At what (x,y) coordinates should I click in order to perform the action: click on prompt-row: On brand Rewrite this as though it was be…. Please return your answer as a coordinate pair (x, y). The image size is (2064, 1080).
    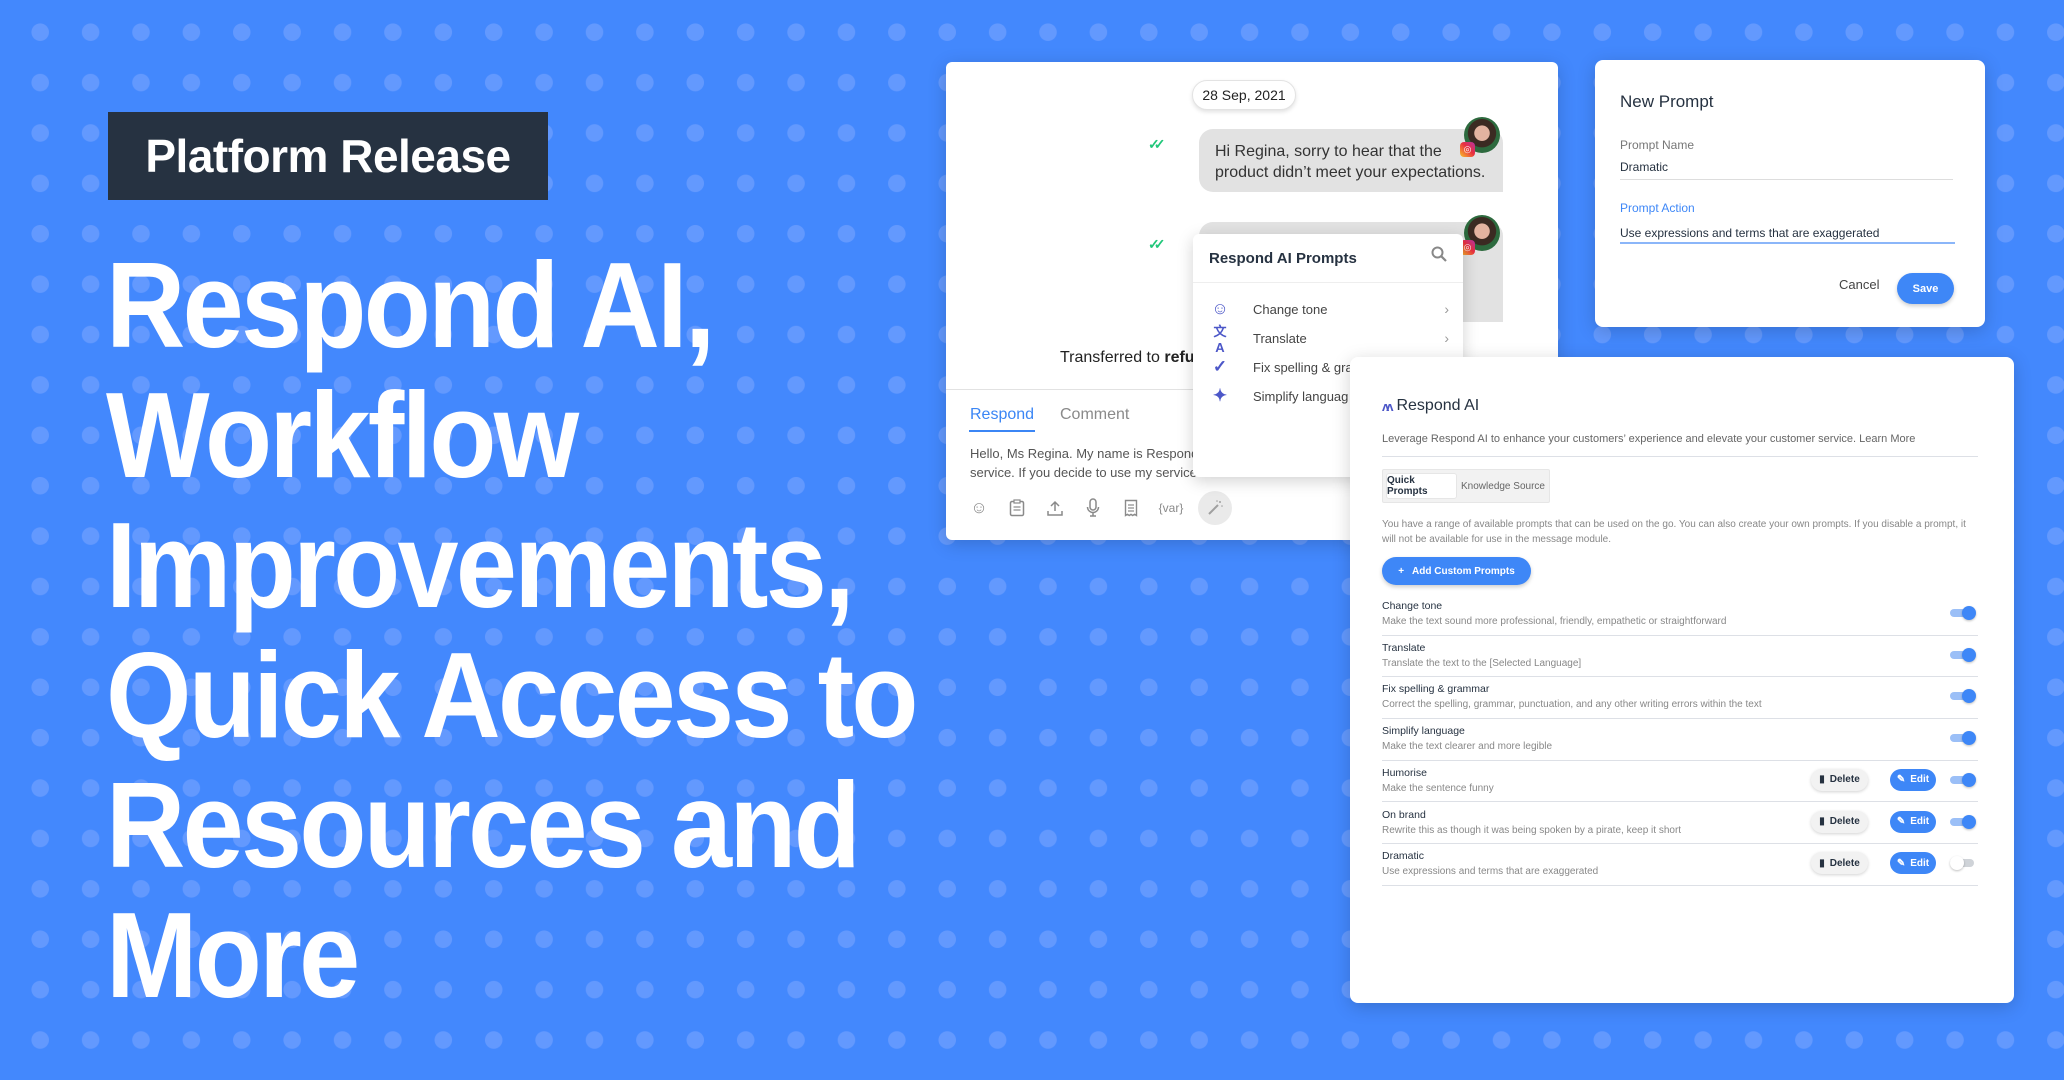
    Looking at the image, I should click on (1680, 824).